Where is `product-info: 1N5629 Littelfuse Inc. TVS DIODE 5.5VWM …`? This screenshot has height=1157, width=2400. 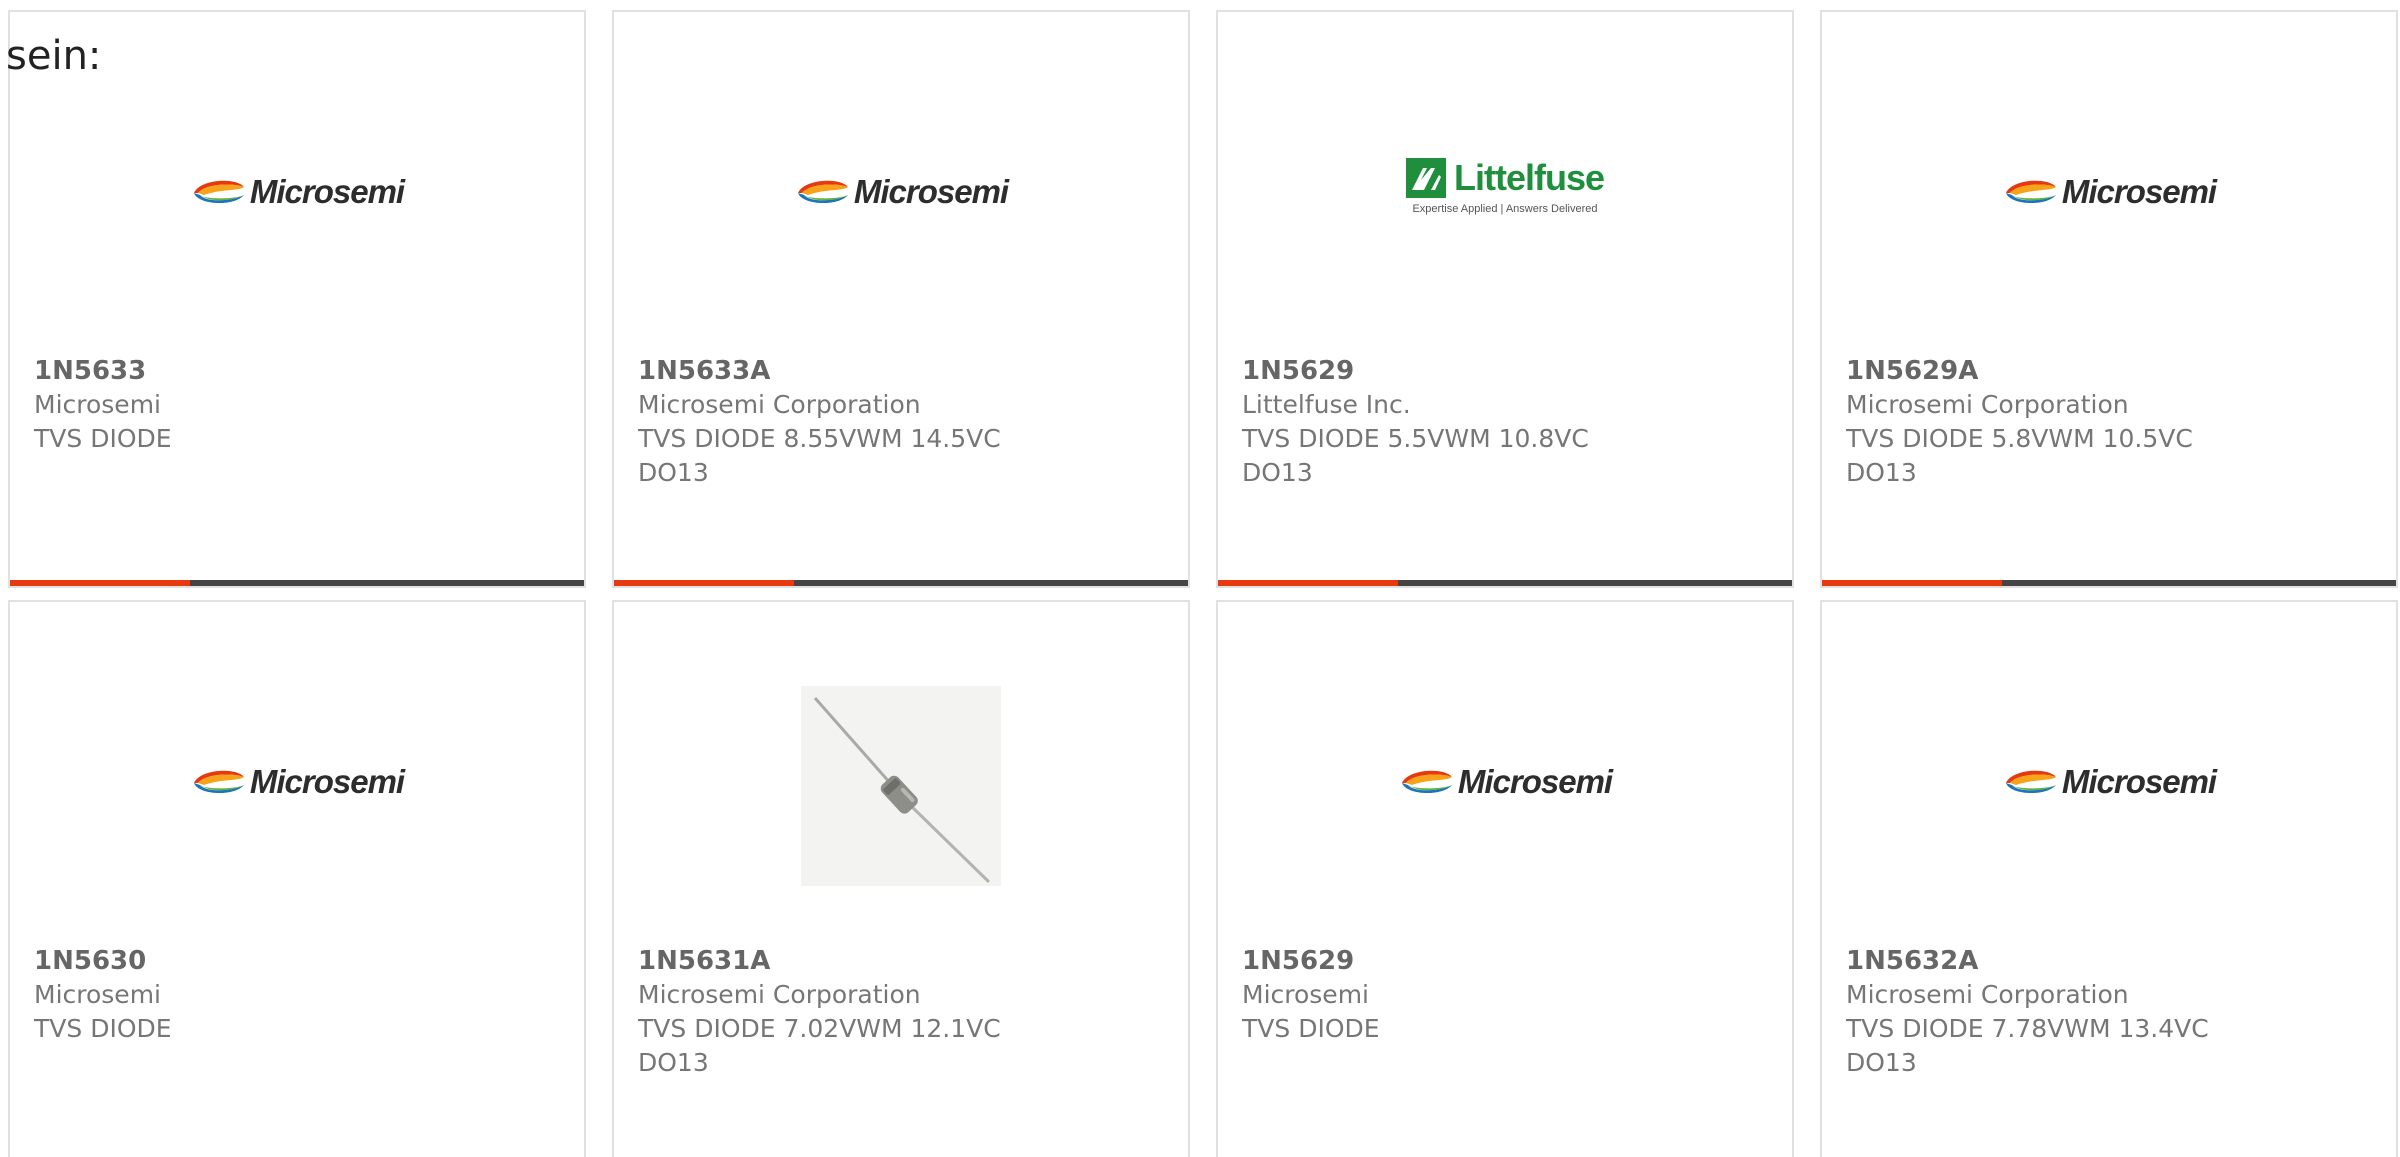 product-info: 1N5629 Littelfuse Inc. TVS DIODE 5.5VWM … is located at coordinates (1507, 422).